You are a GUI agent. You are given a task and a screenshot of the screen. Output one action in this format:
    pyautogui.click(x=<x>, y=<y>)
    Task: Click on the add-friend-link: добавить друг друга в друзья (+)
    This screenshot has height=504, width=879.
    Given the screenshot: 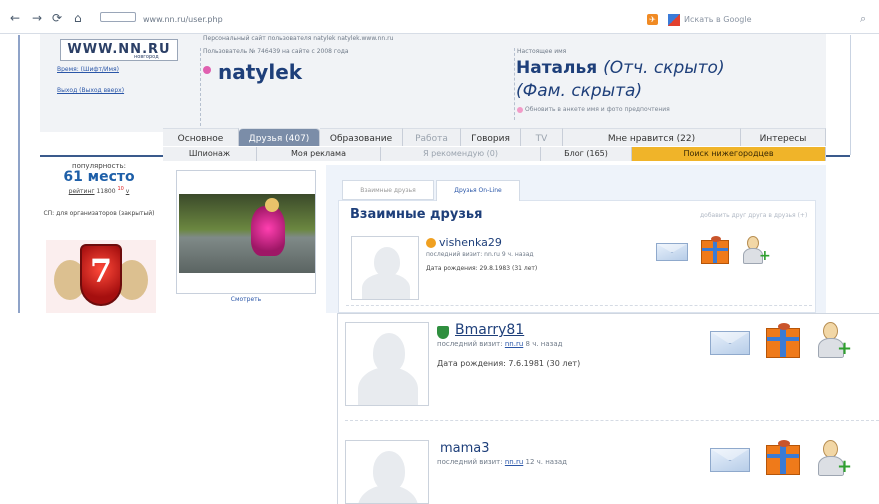 What is the action you would take?
    pyautogui.click(x=753, y=215)
    